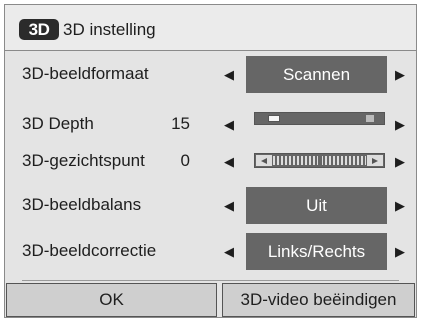 The image size is (421, 322). What do you see at coordinates (210, 280) in the screenshot?
I see `divider` at bounding box center [210, 280].